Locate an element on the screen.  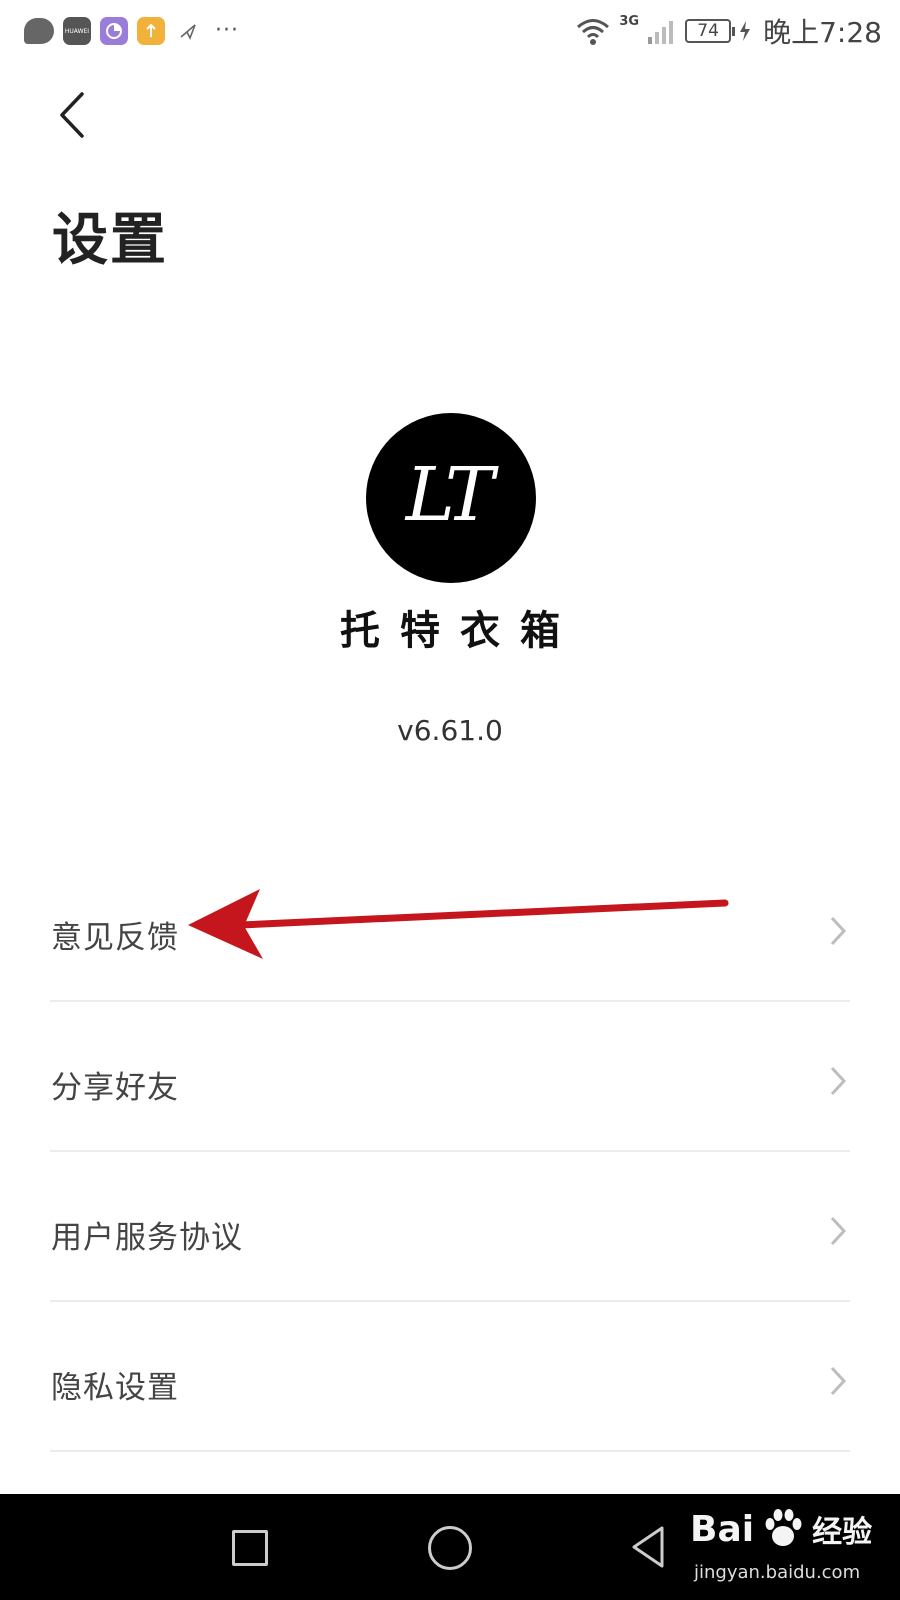
nav-back-button is located at coordinates (648, 1547).